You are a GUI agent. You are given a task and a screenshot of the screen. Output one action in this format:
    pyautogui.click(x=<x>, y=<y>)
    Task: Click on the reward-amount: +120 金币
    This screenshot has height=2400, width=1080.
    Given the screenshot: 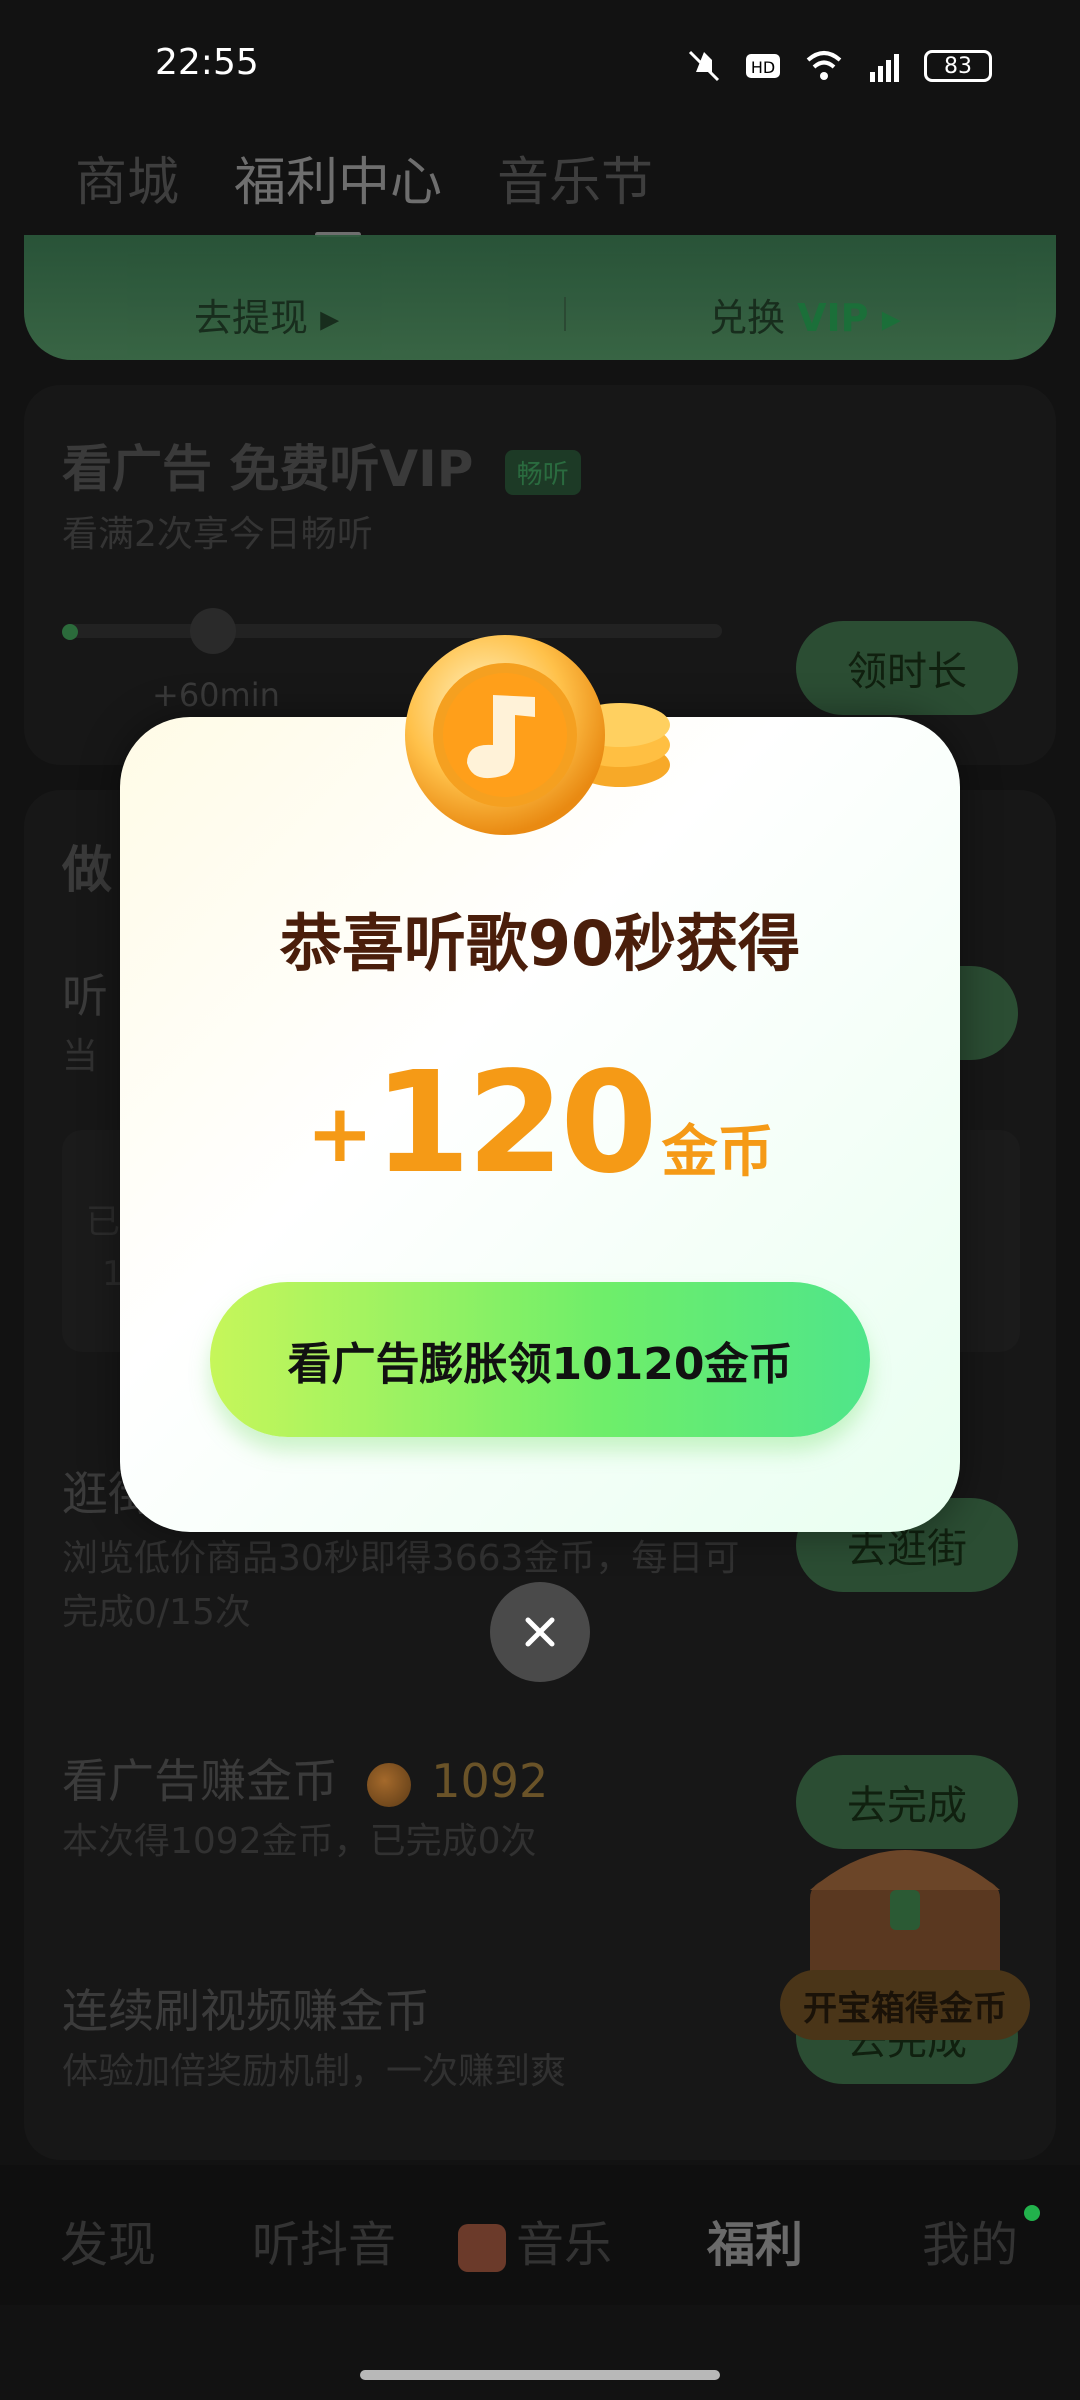 What is the action you would take?
    pyautogui.click(x=540, y=1123)
    